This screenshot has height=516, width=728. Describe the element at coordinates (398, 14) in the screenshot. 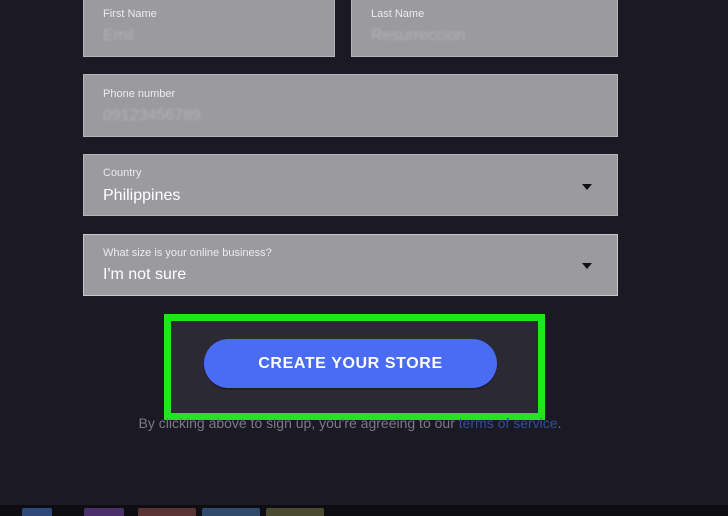

I see `last-name-label: Last Name` at that location.